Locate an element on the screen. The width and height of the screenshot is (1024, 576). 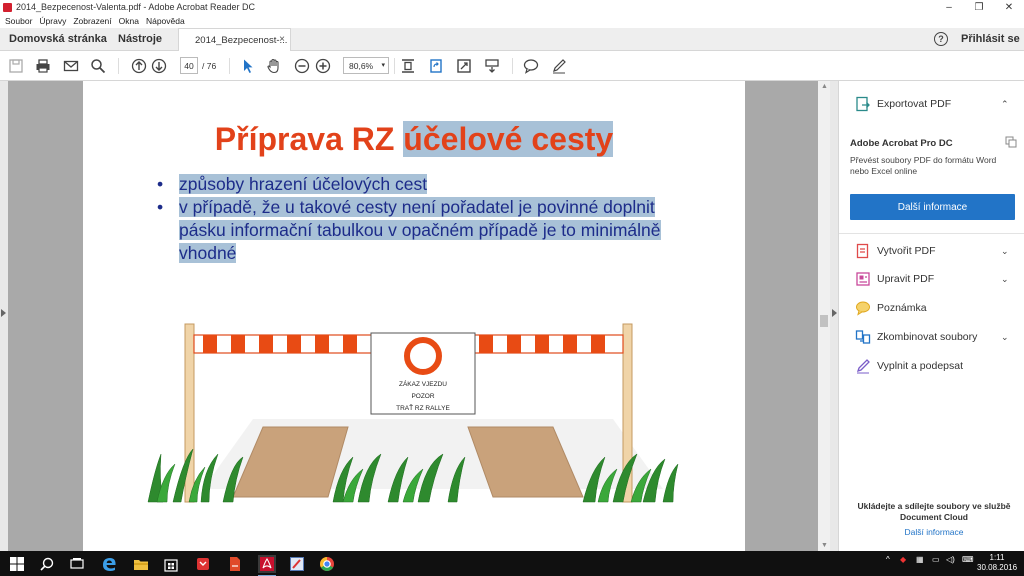
create-pdf-icon is located at coordinates (862, 251).